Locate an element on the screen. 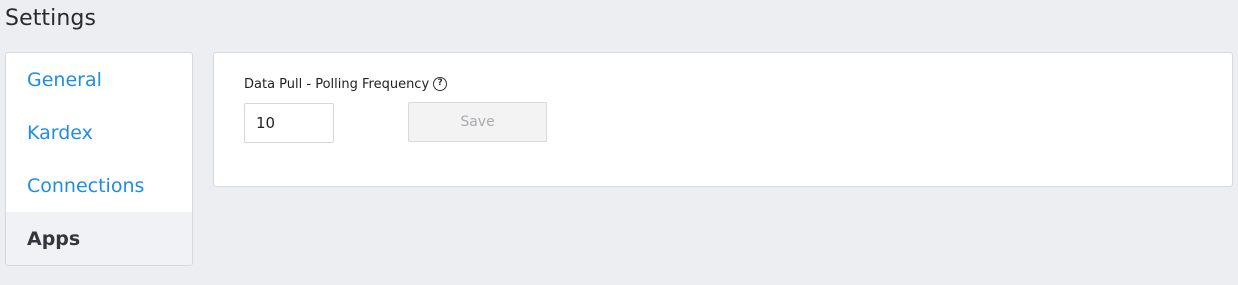  question-circle-icon: ? is located at coordinates (440, 83).